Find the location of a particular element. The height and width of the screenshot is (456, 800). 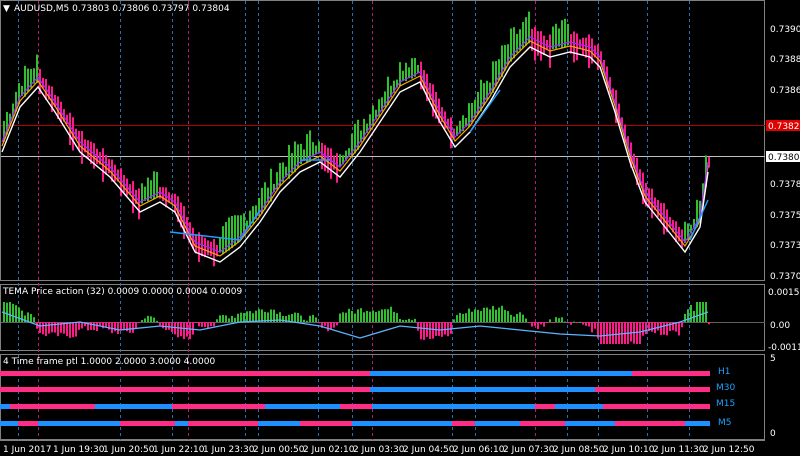

bid-price-label: 0.73804 is located at coordinates (784, 158).